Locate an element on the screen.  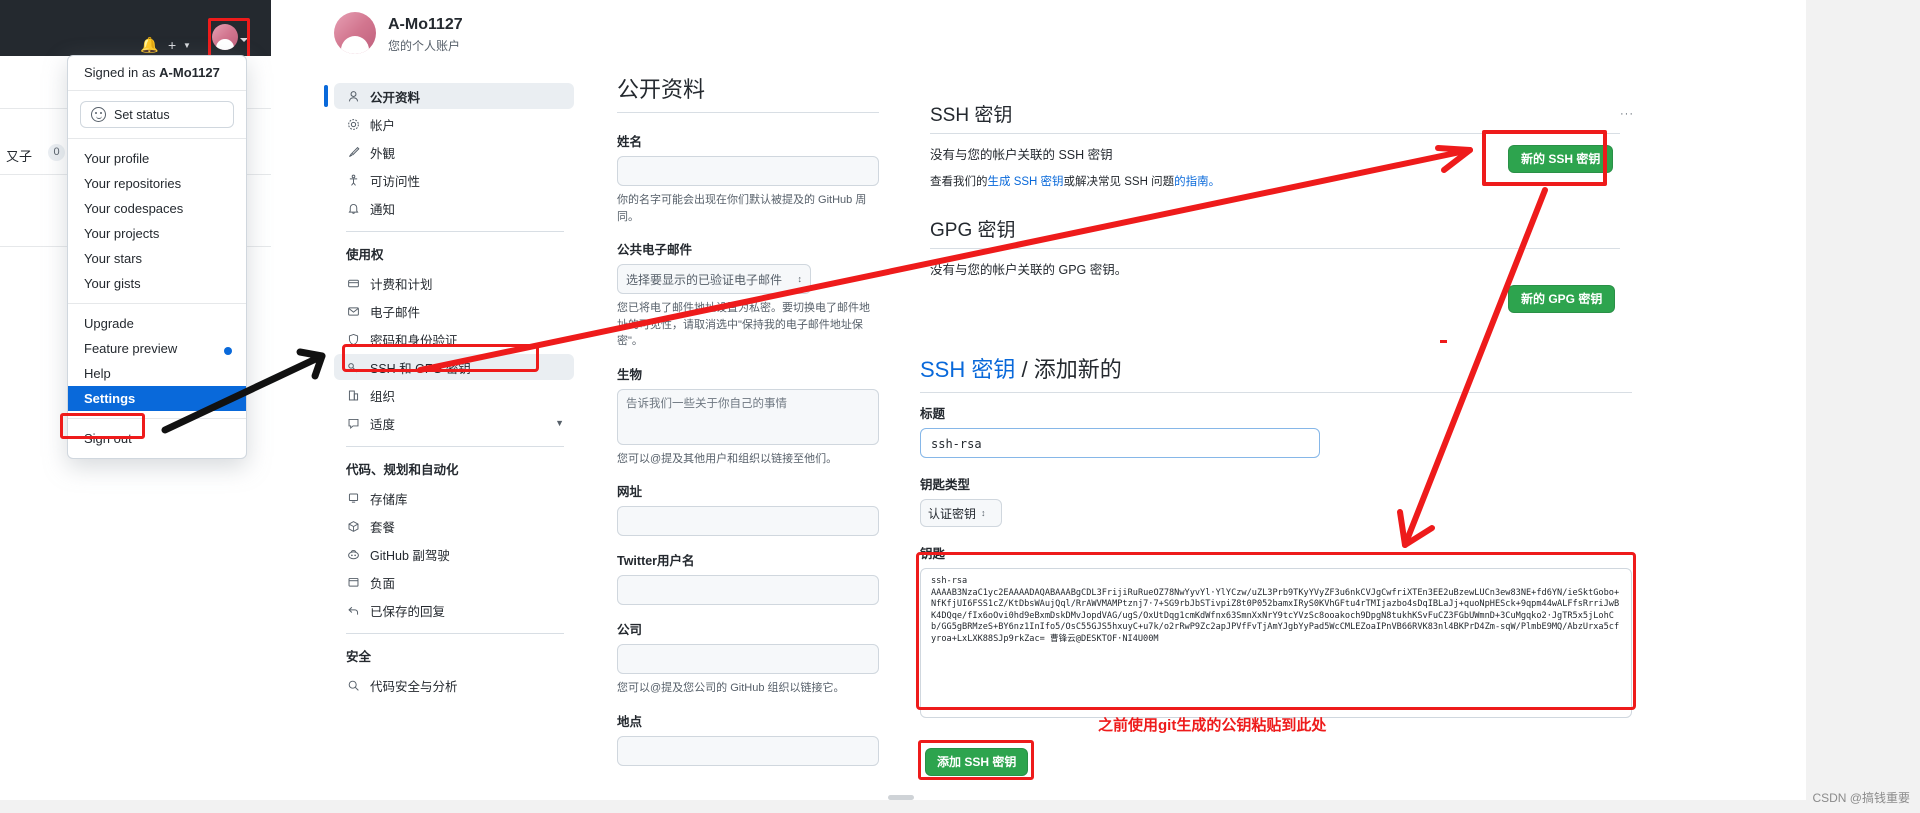
new-gpg-key-button: 新的 GPG 密钥 is located at coordinates (1562, 299).